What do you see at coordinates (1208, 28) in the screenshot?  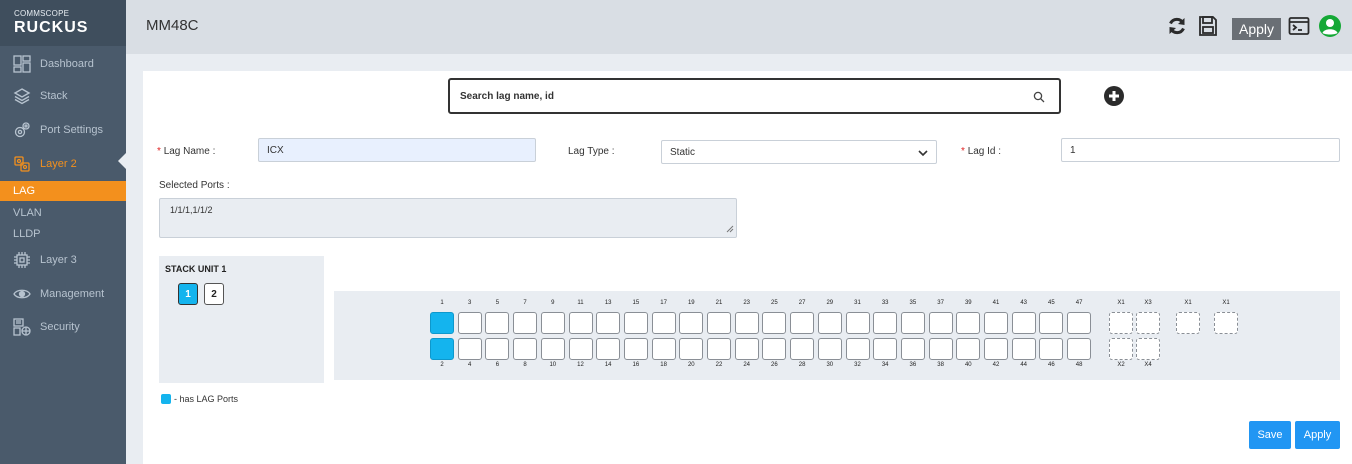 I see `save-icon` at bounding box center [1208, 28].